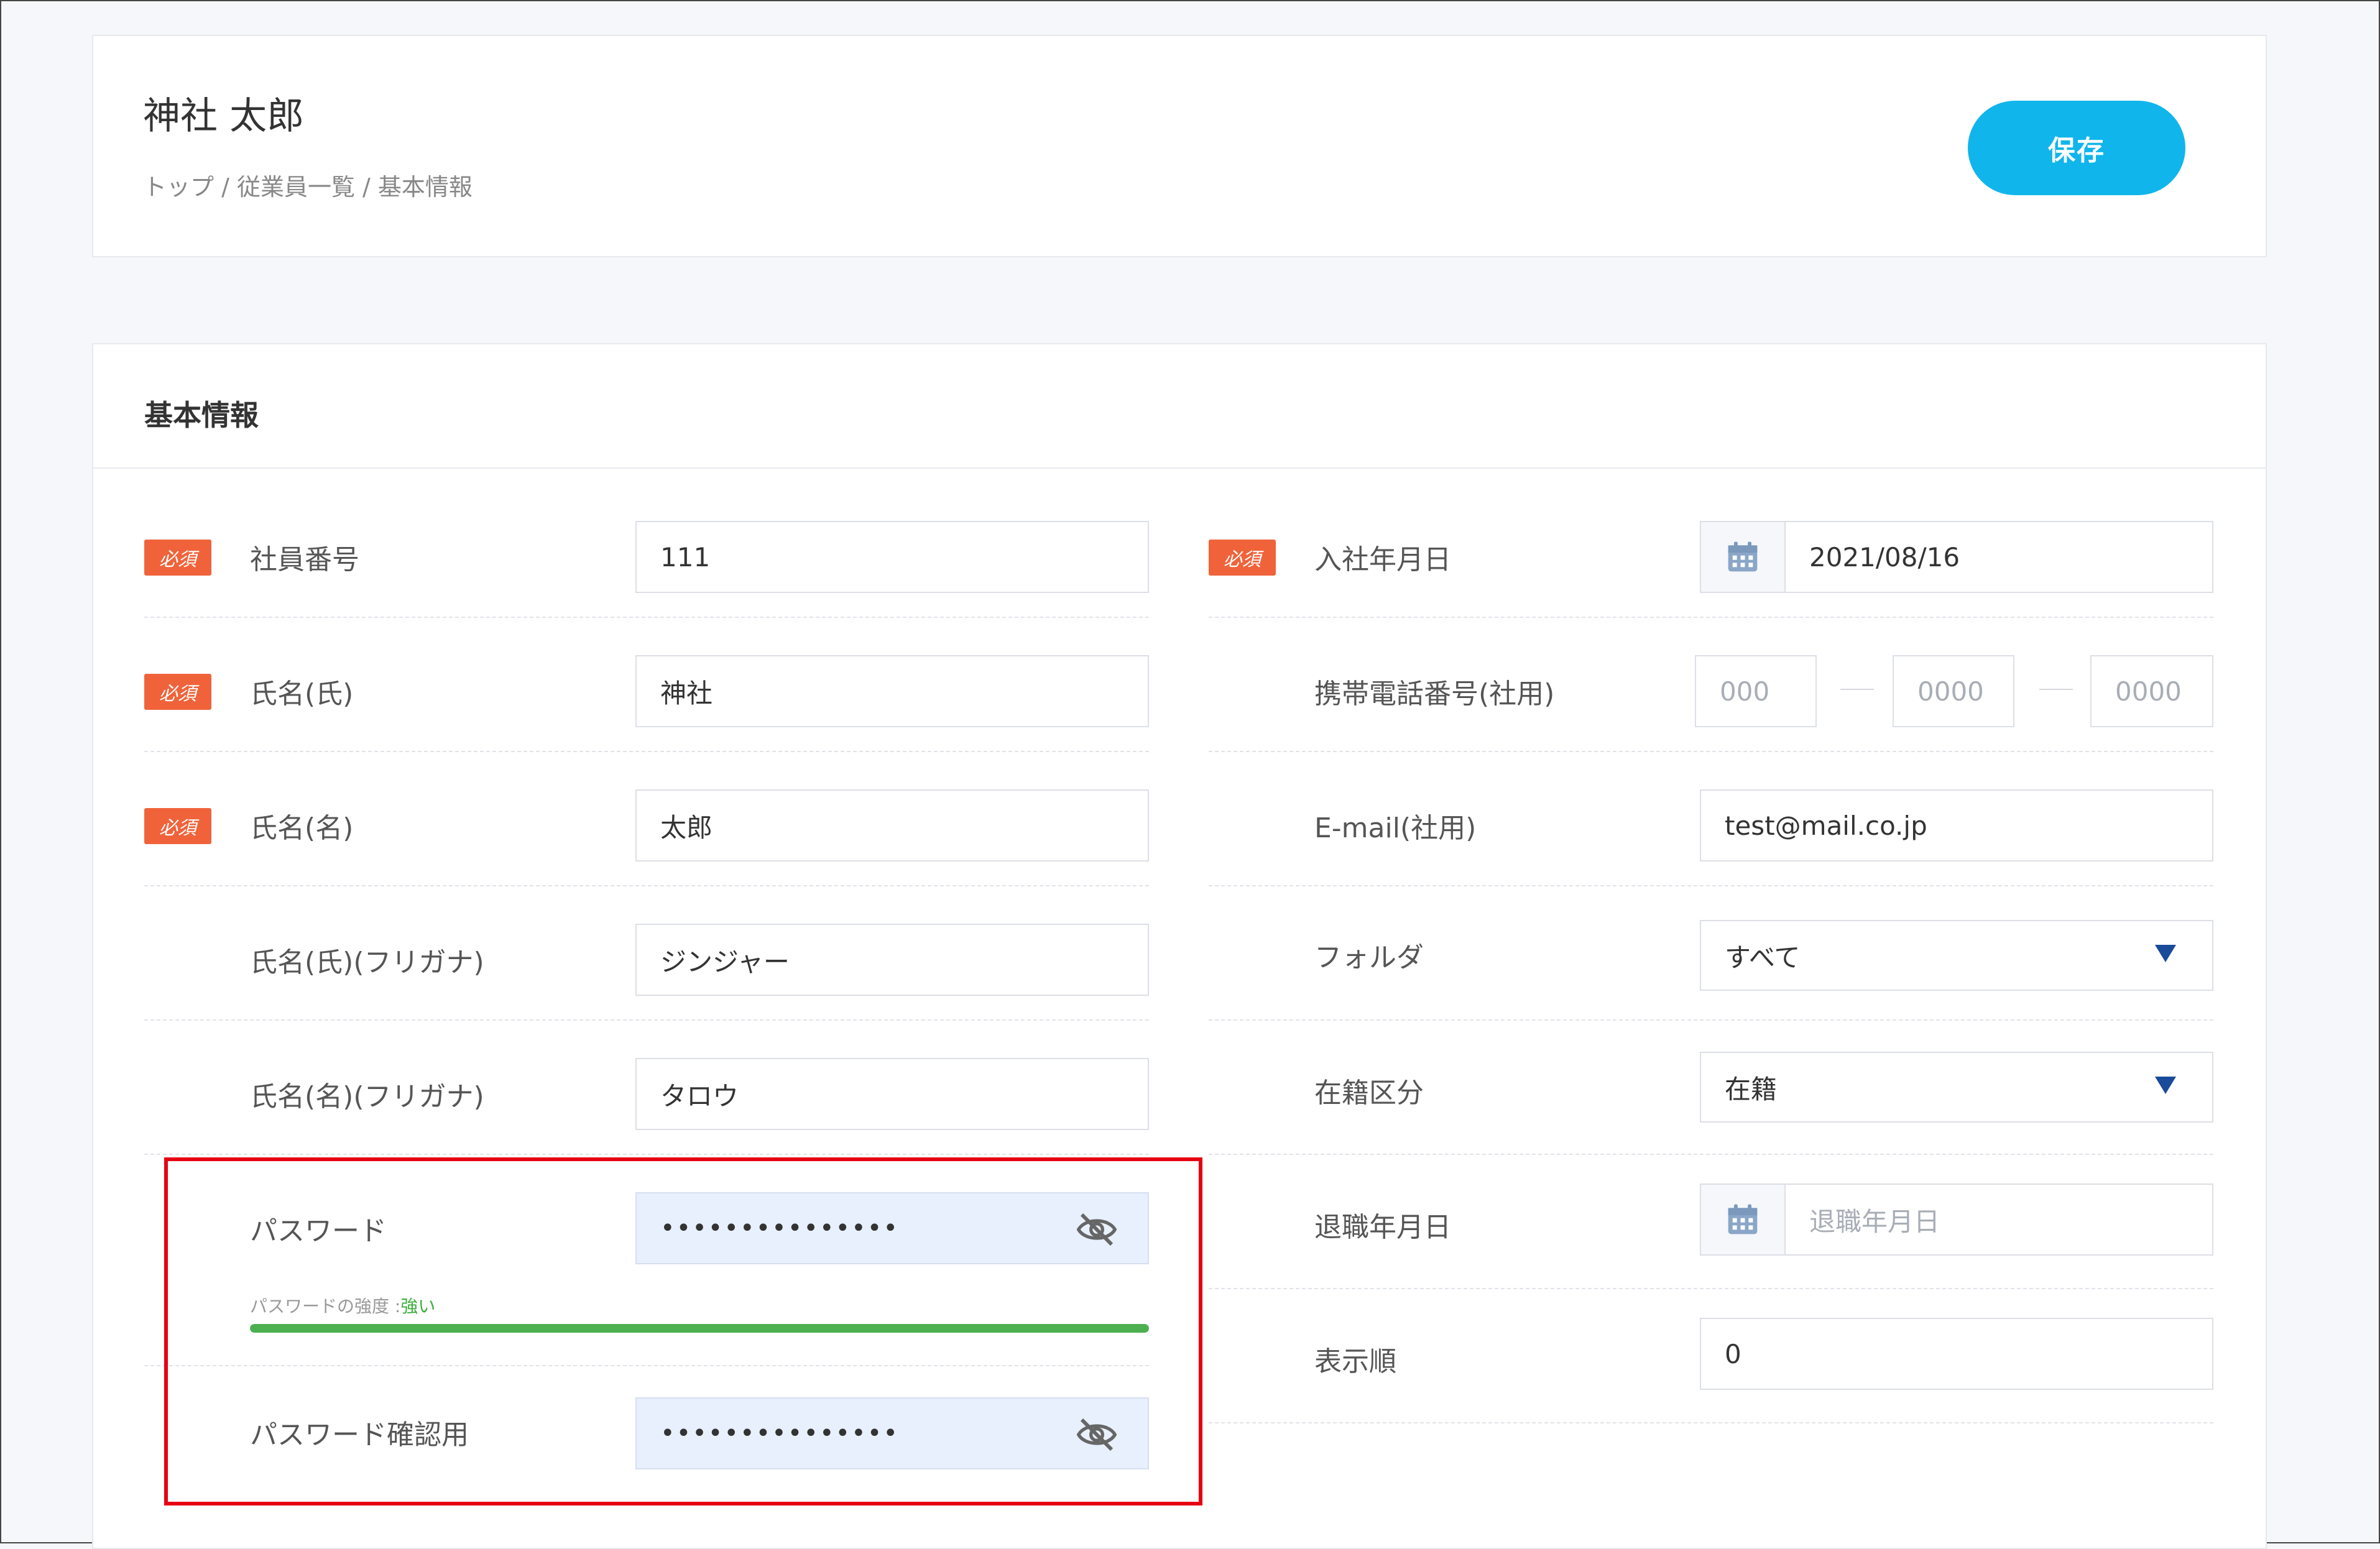  Describe the element at coordinates (224, 116) in the screenshot. I see `page-title: 神社 太郎` at that location.